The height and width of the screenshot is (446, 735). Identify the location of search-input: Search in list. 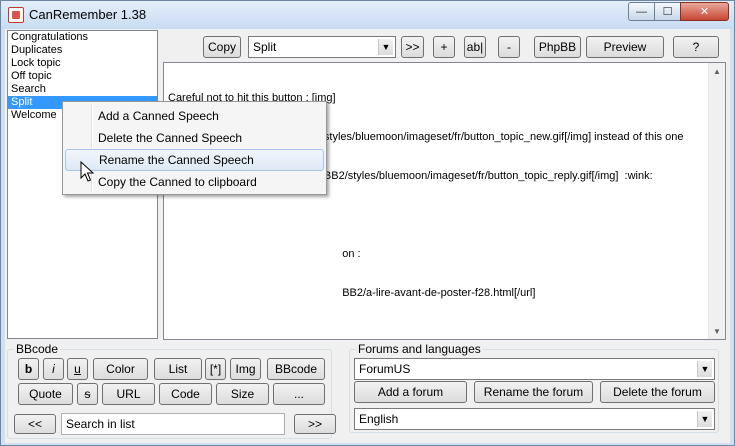
(173, 424).